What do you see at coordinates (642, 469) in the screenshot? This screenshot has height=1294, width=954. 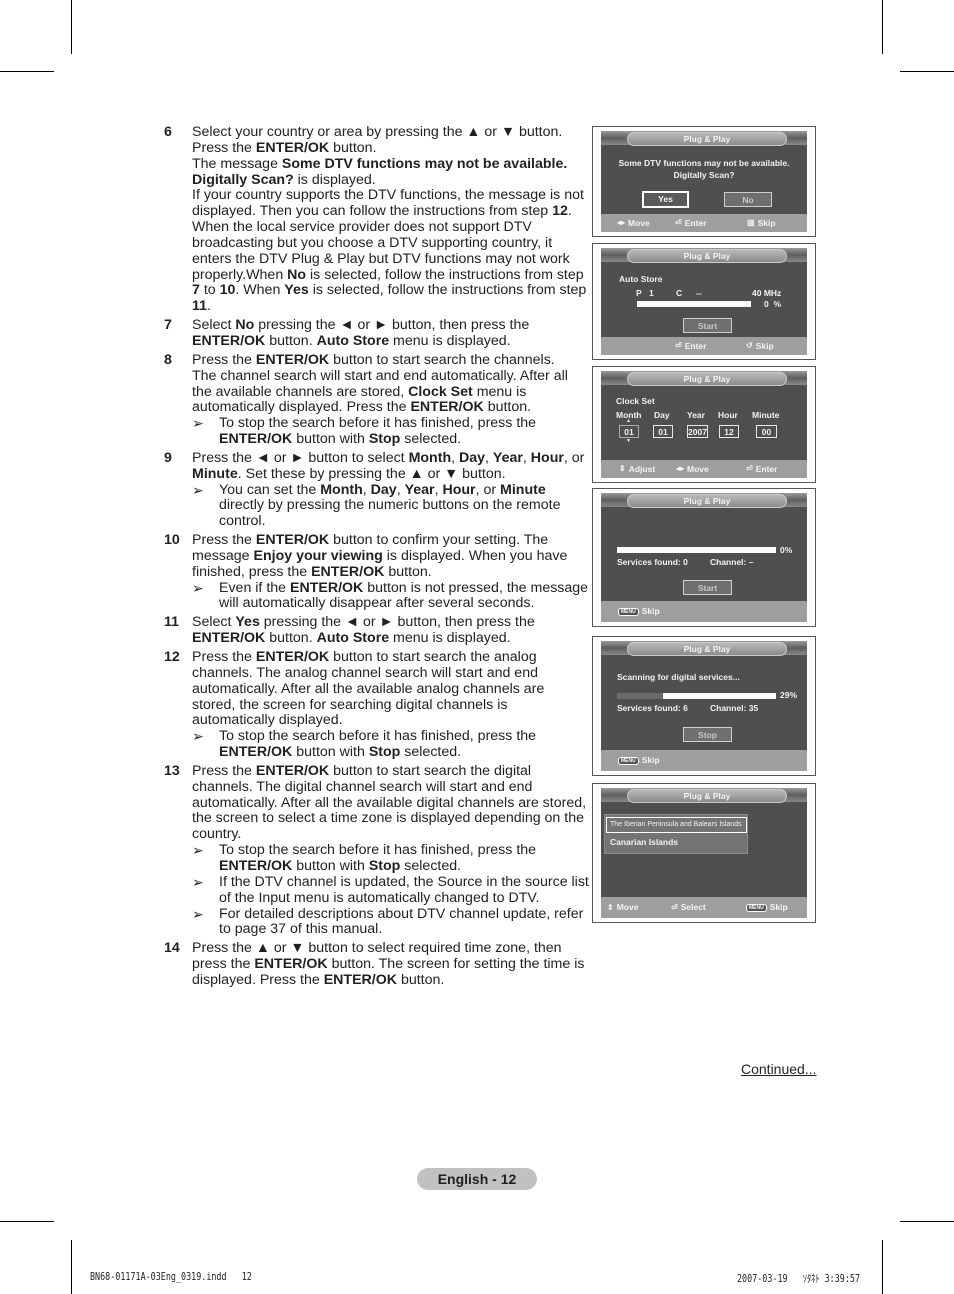 I see `footer-adjust-label: Adjust` at bounding box center [642, 469].